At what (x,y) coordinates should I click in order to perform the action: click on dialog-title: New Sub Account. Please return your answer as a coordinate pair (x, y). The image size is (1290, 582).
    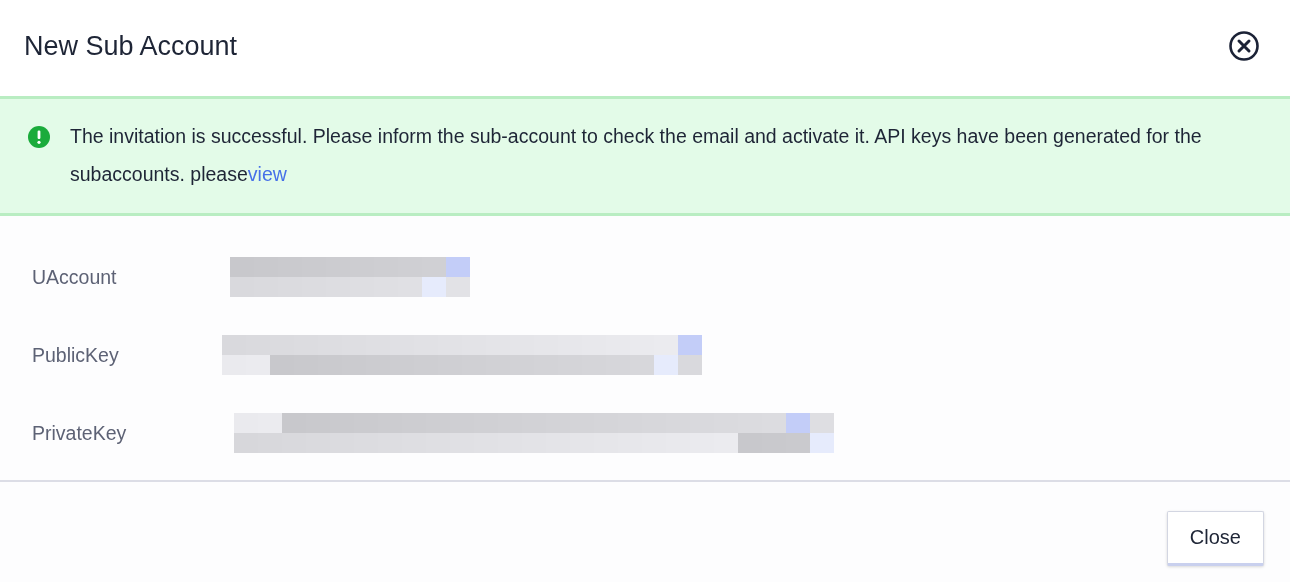
    Looking at the image, I should click on (131, 46).